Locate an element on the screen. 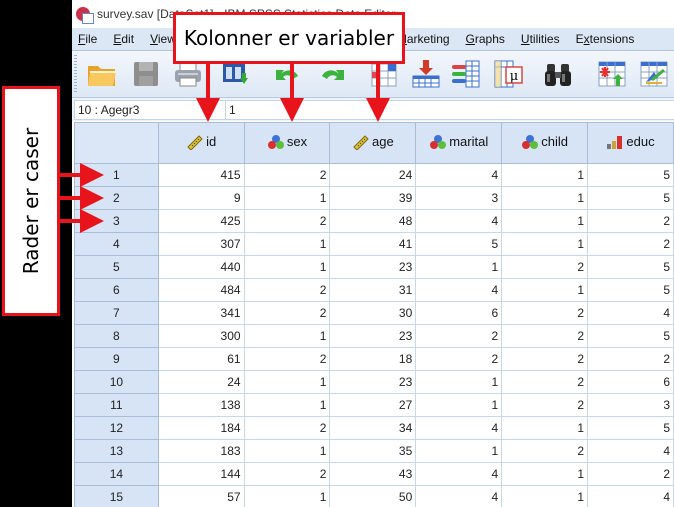 This screenshot has height=507, width=674. column-header-id: id is located at coordinates (201, 143).